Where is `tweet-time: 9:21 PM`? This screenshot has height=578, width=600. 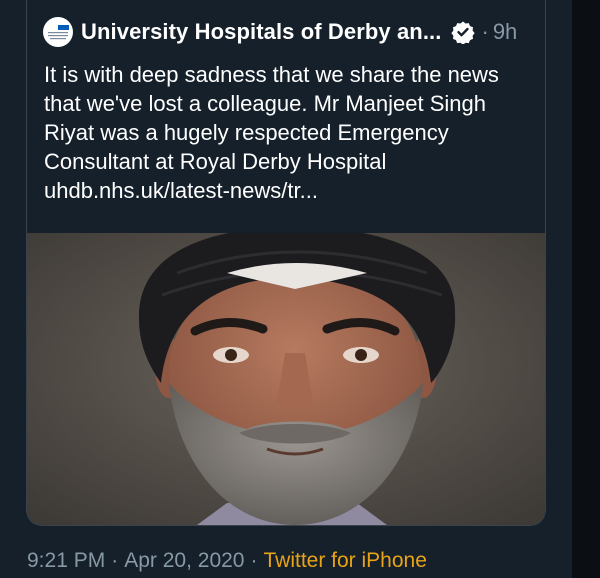
tweet-time: 9:21 PM is located at coordinates (66, 560).